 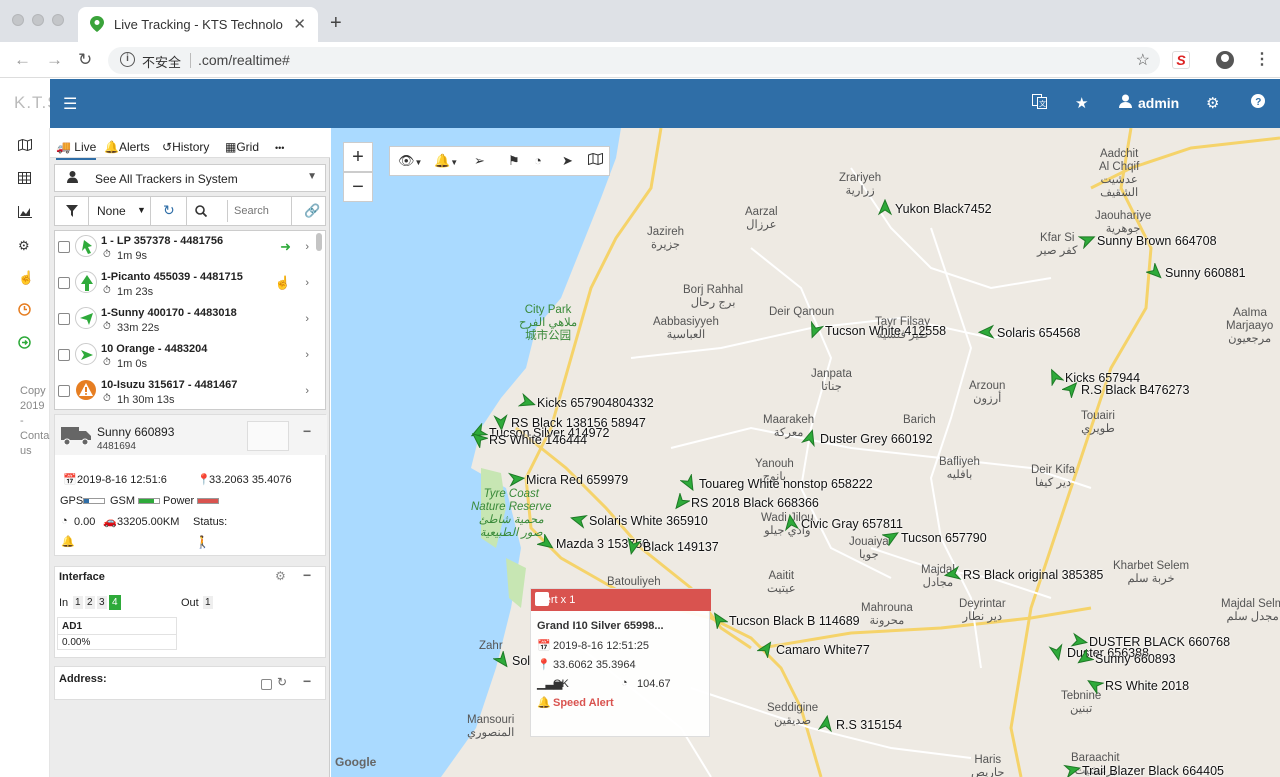 I want to click on filter-button, so click(x=72, y=211).